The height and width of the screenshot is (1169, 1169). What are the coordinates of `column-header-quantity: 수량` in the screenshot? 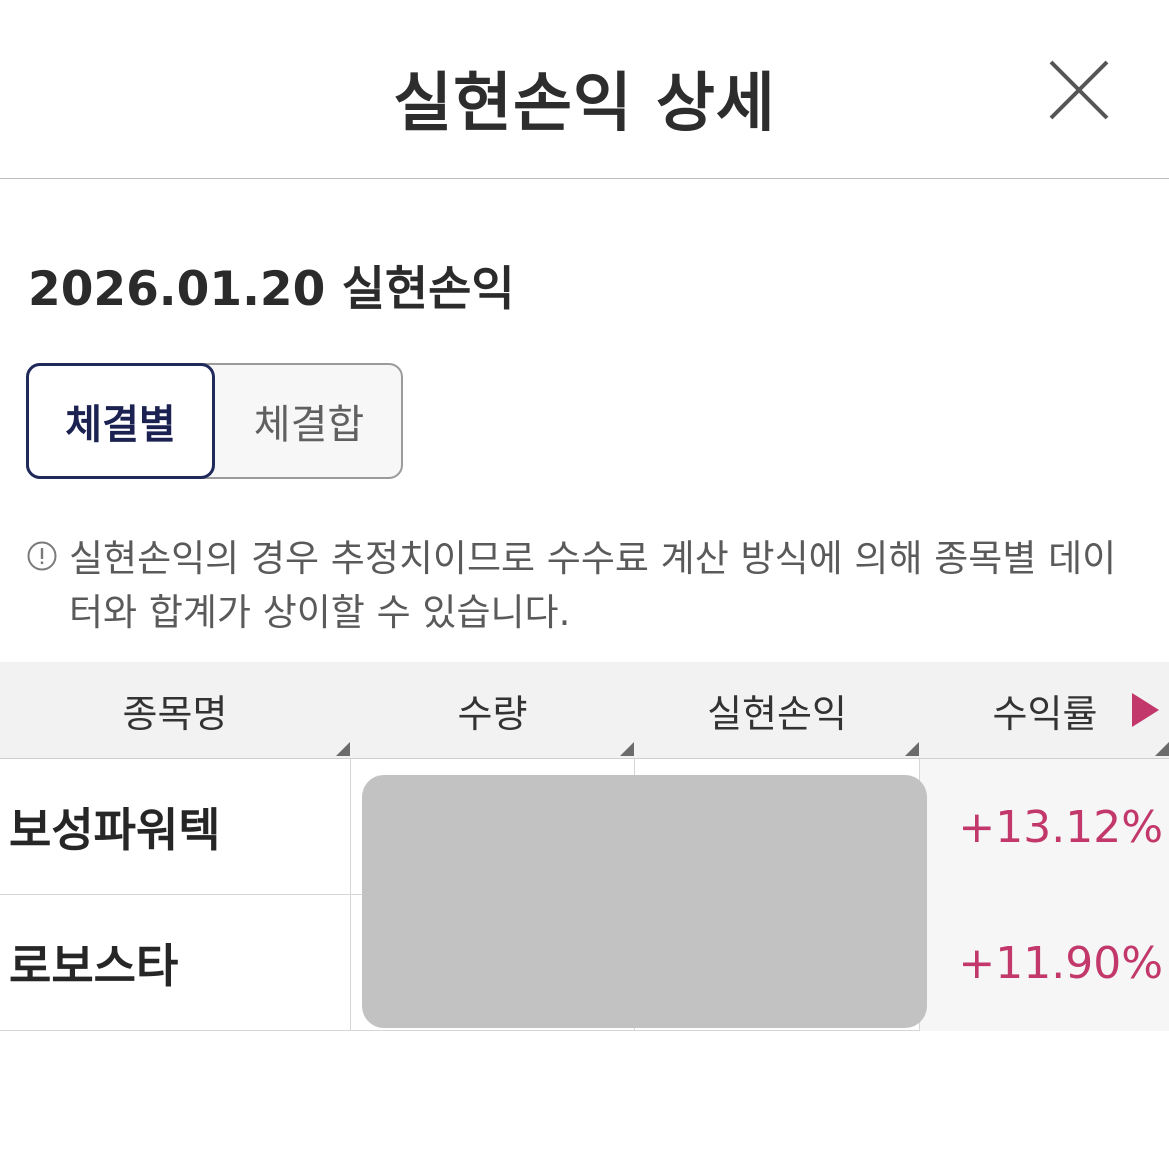 It's located at (492, 710).